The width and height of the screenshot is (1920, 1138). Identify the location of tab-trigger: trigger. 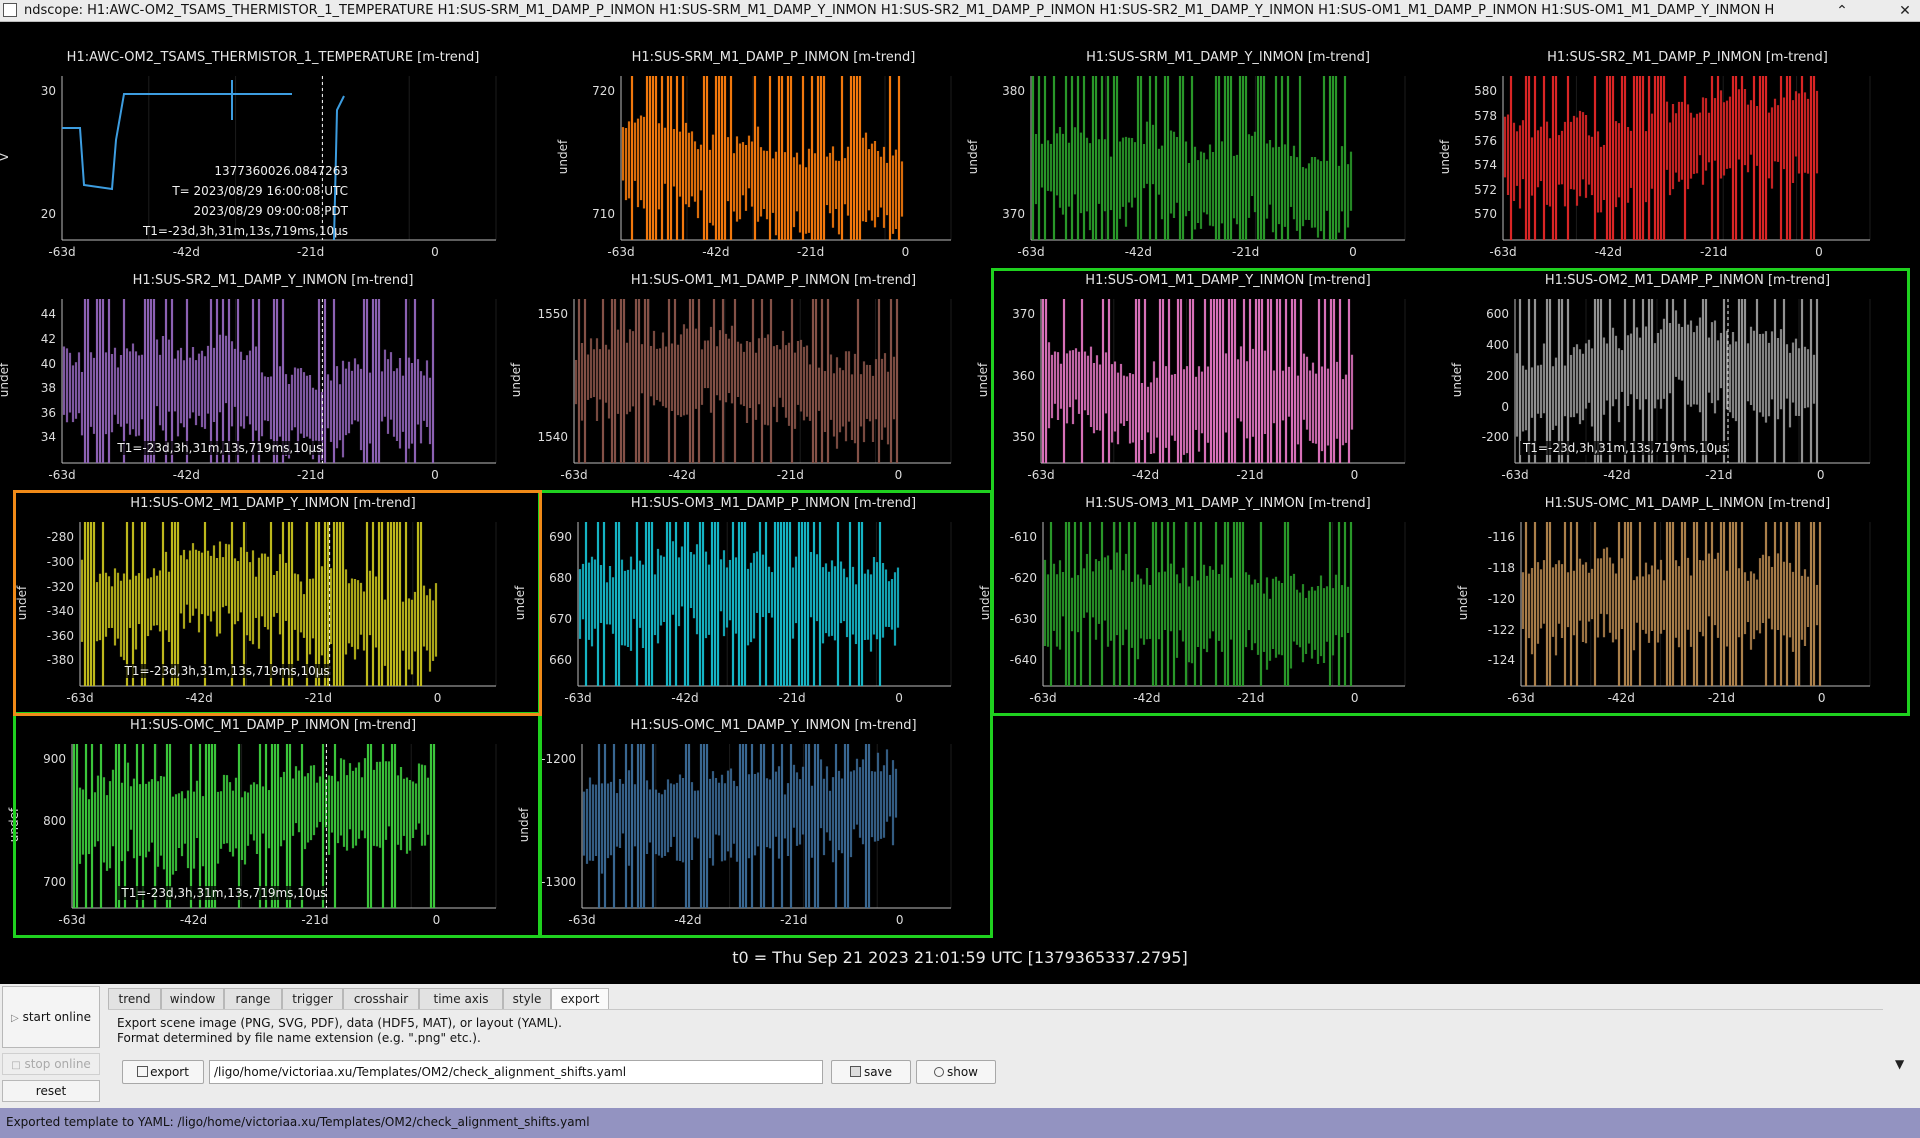
(312, 999).